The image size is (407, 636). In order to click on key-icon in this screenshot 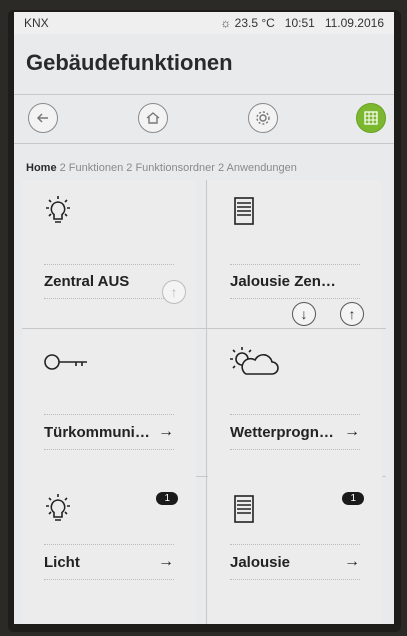, I will do `click(65, 362)`.